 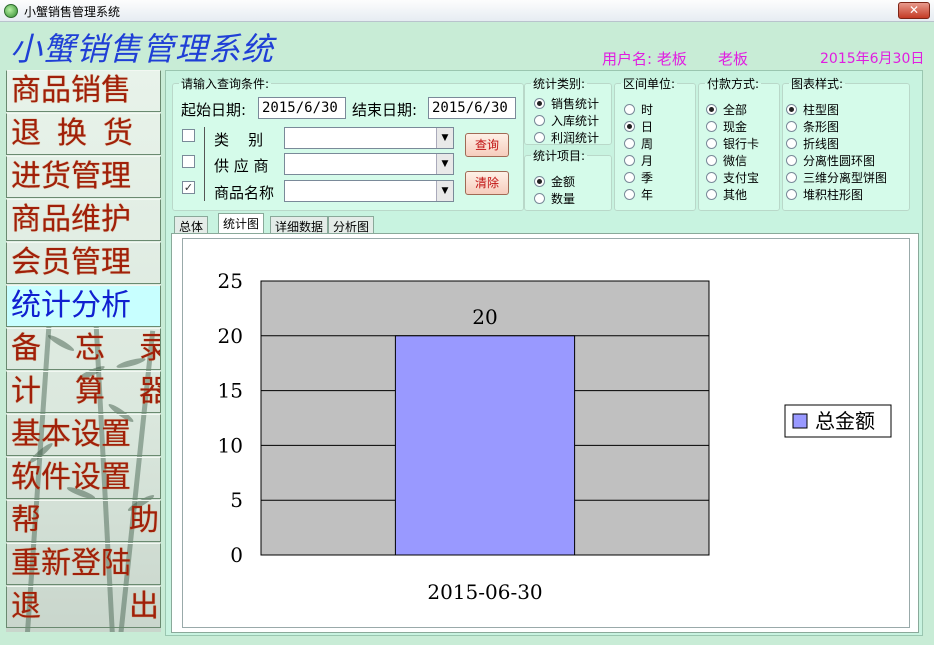 What do you see at coordinates (726, 194) in the screenshot?
I see `payment-option: 其他` at bounding box center [726, 194].